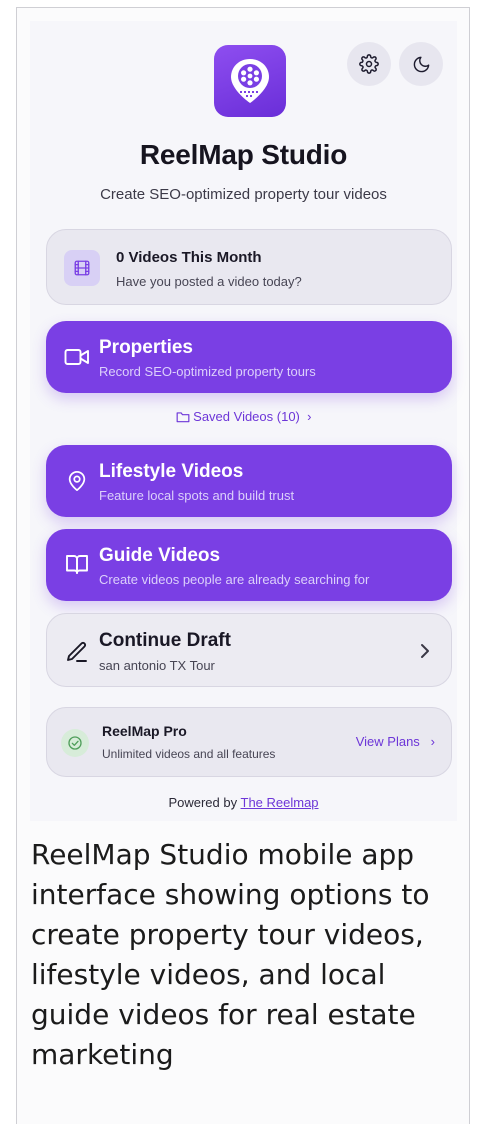 This screenshot has height=1124, width=486. I want to click on lifestyle-icon-wrap, so click(77, 481).